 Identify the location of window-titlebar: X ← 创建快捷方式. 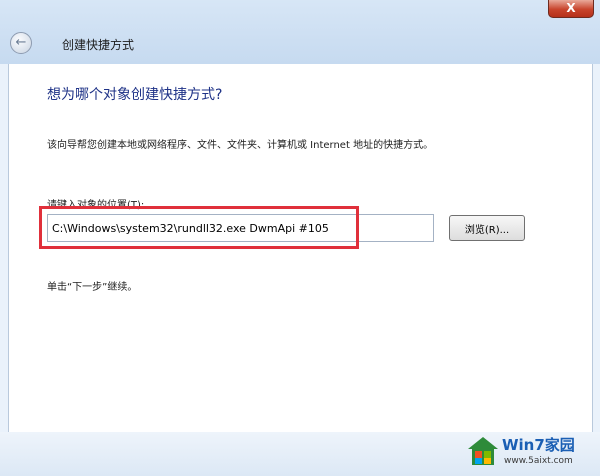
(300, 32).